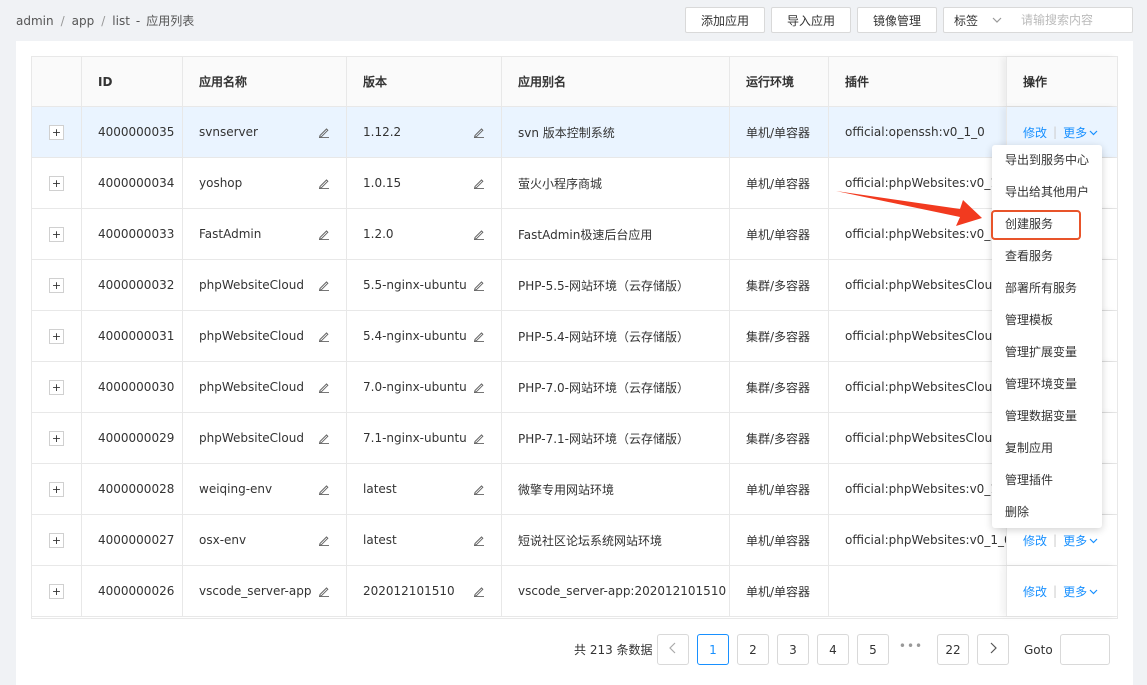 The width and height of the screenshot is (1147, 685). Describe the element at coordinates (424, 336) in the screenshot. I see `cell-version: 5.4-nginx-ubuntu` at that location.